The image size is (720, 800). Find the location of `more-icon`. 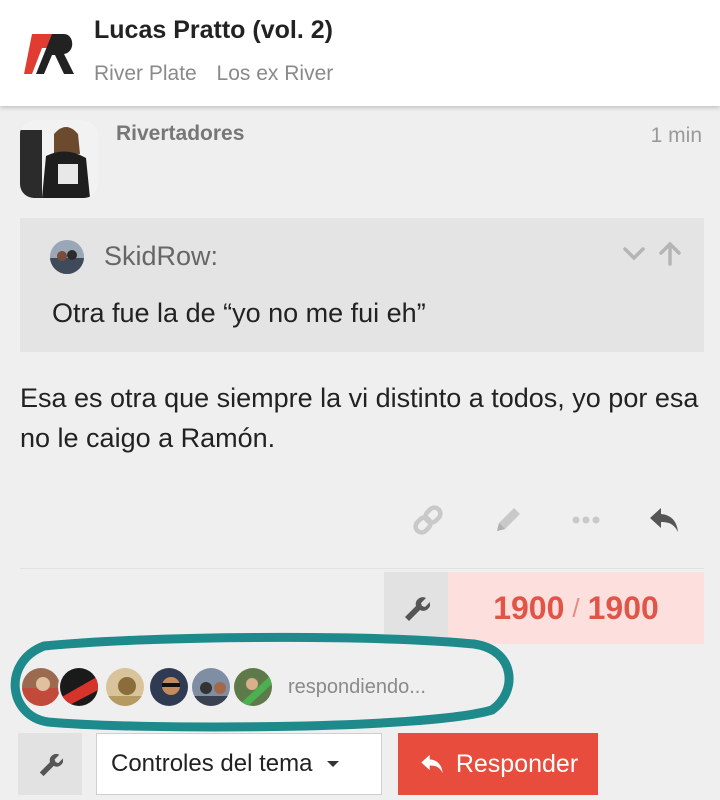

more-icon is located at coordinates (586, 520).